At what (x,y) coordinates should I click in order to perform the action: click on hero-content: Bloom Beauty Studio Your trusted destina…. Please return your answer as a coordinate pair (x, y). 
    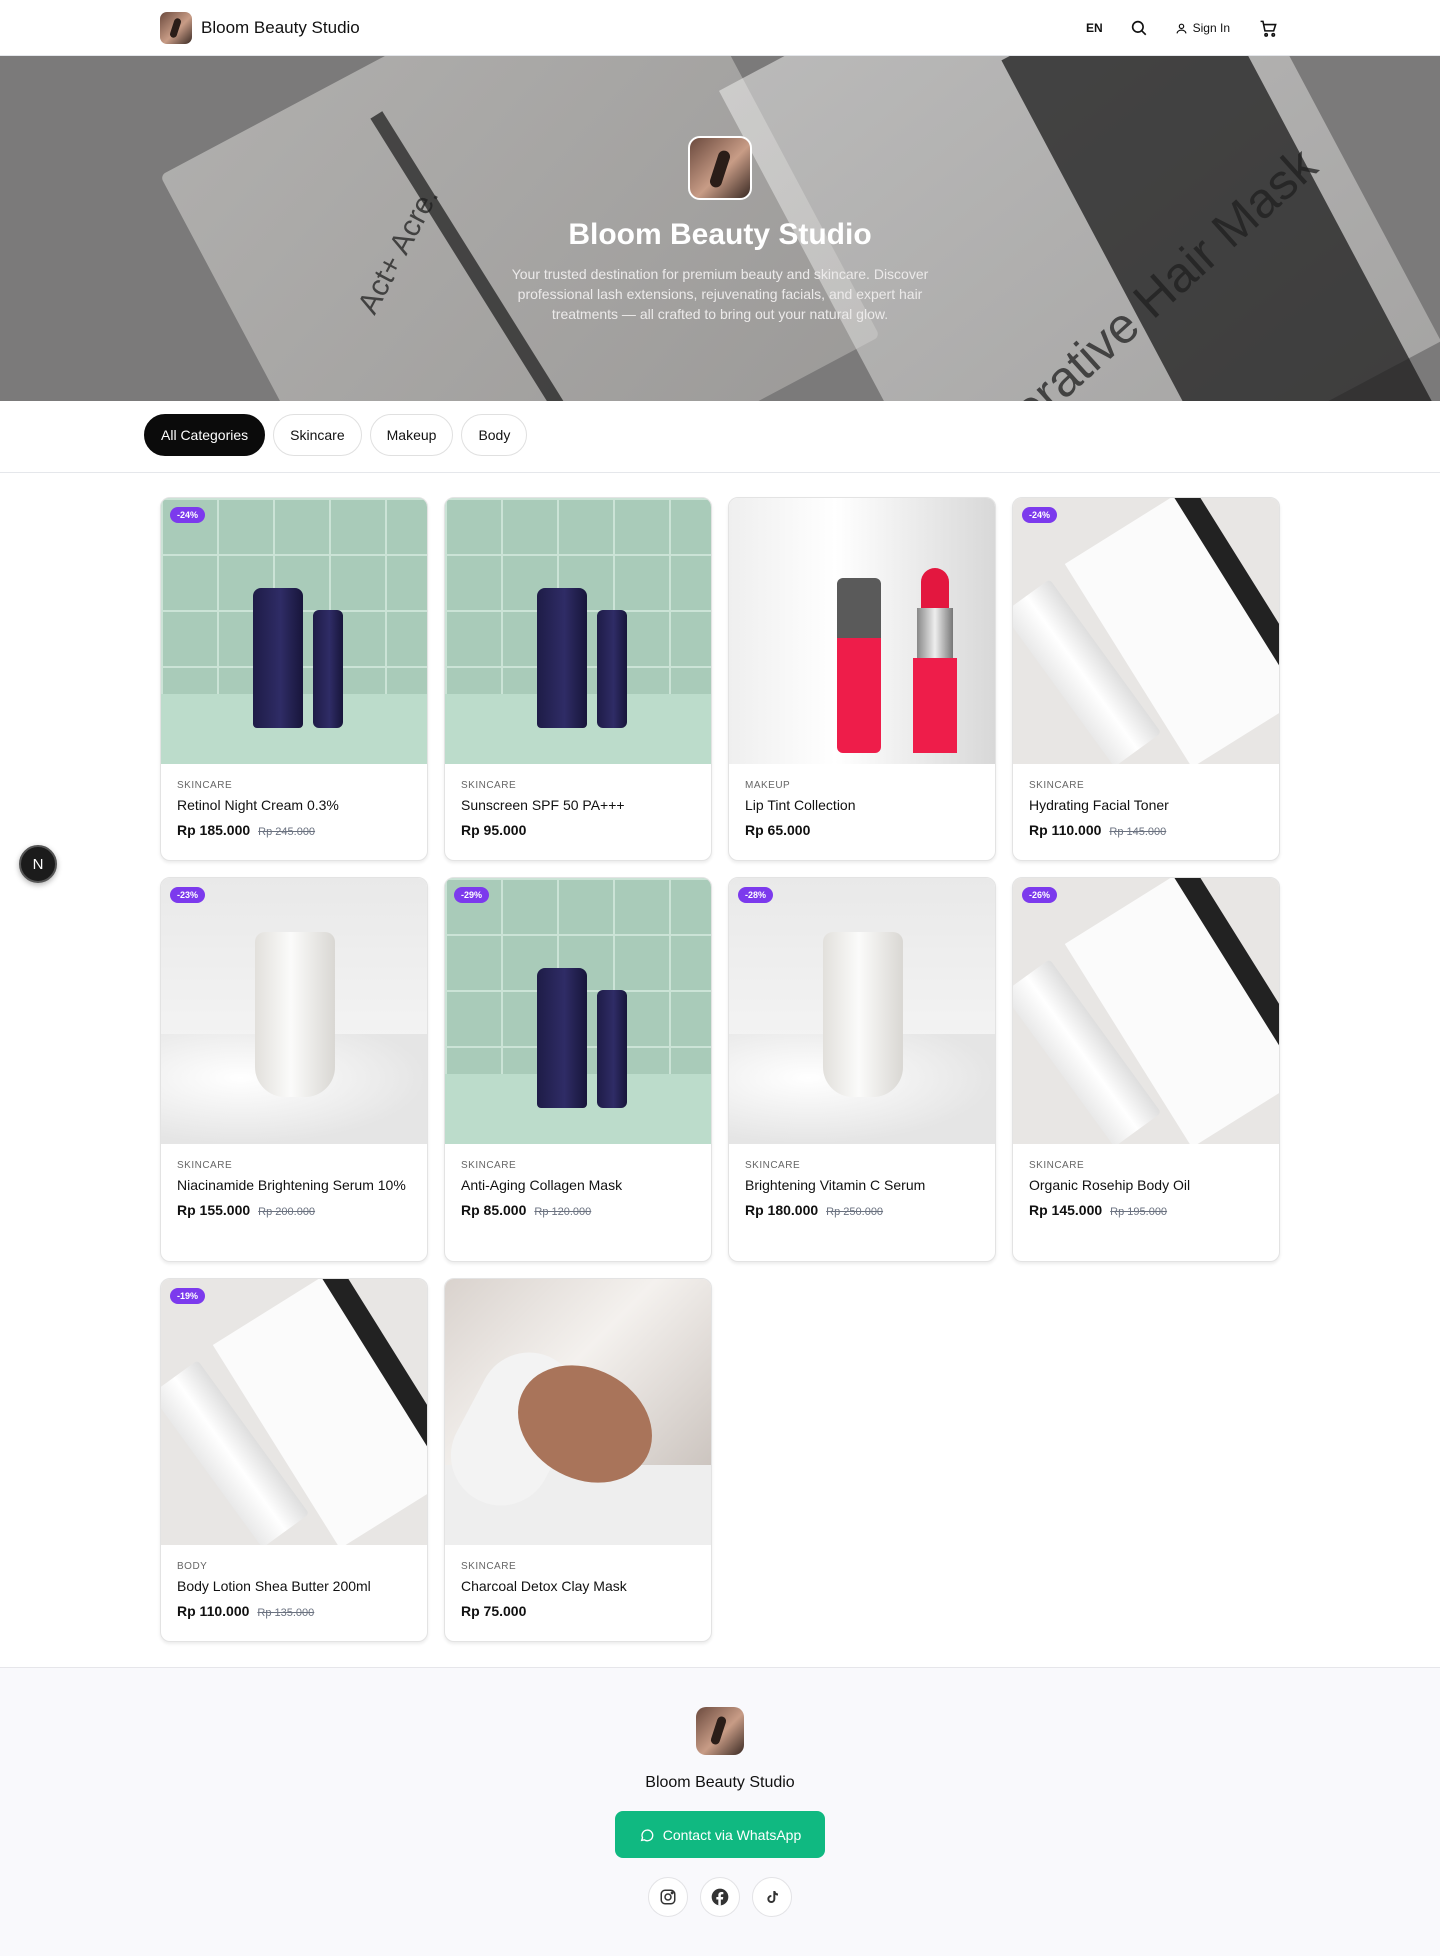
    Looking at the image, I should click on (720, 230).